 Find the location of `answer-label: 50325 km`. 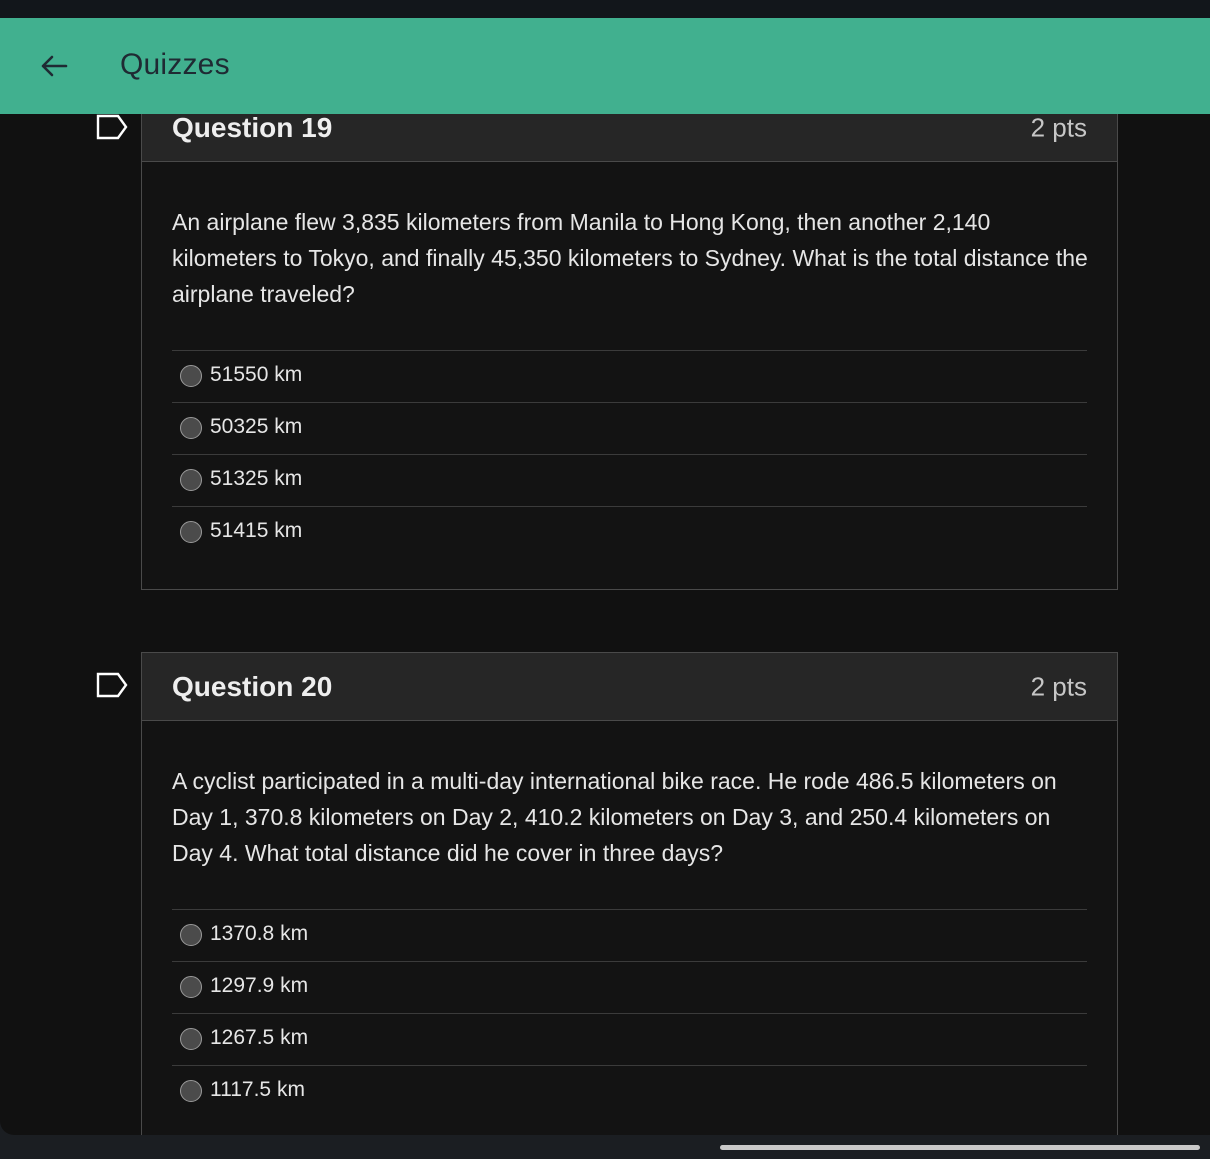

answer-label: 50325 km is located at coordinates (256, 426).